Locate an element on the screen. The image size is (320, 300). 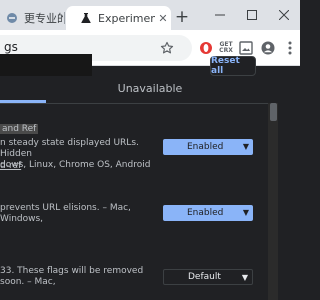
close-window-button is located at coordinates (284, 15).